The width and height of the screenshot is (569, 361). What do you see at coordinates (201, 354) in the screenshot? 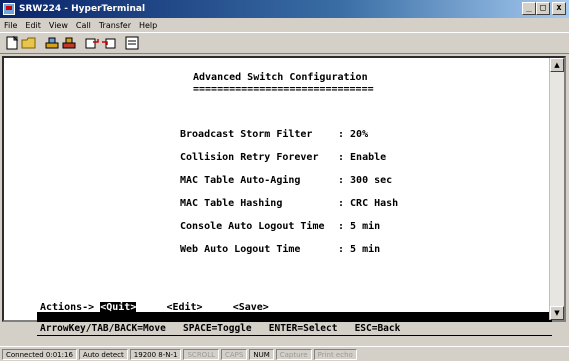
I see `status-scroll: SCROLL` at bounding box center [201, 354].